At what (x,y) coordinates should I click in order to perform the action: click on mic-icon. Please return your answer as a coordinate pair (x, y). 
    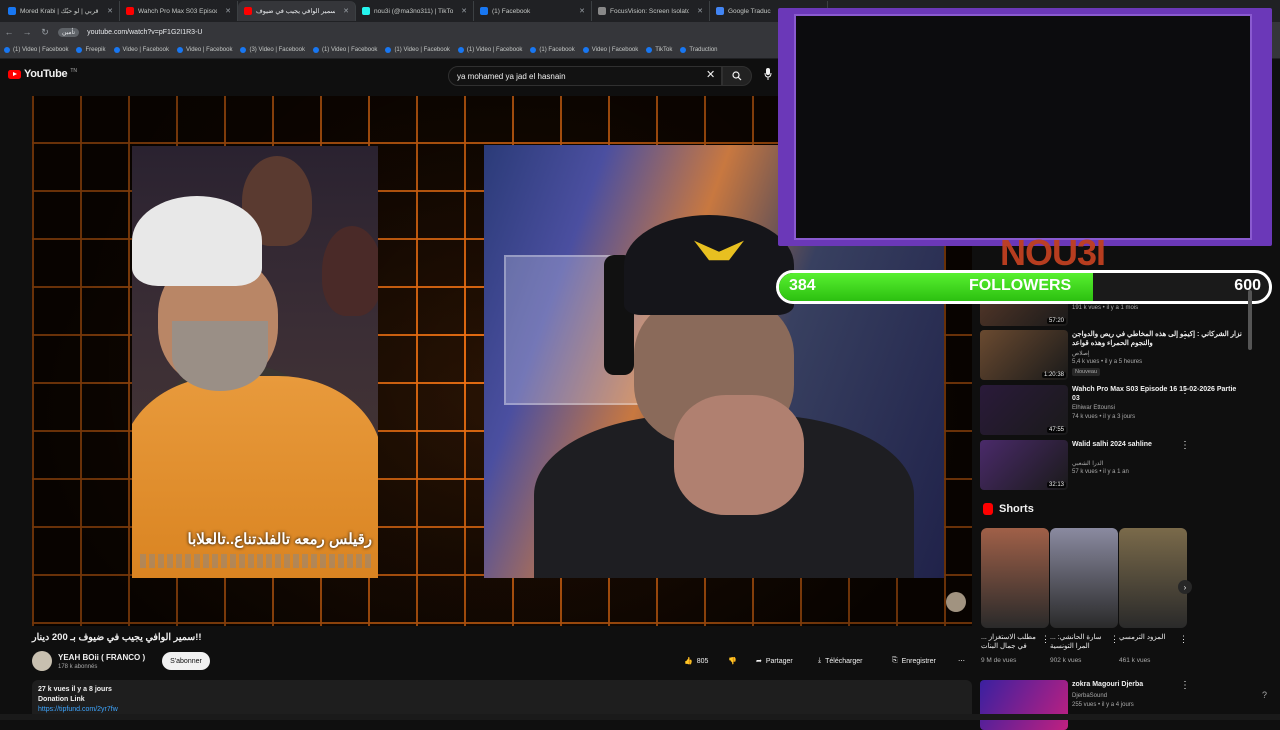
    Looking at the image, I should click on (769, 75).